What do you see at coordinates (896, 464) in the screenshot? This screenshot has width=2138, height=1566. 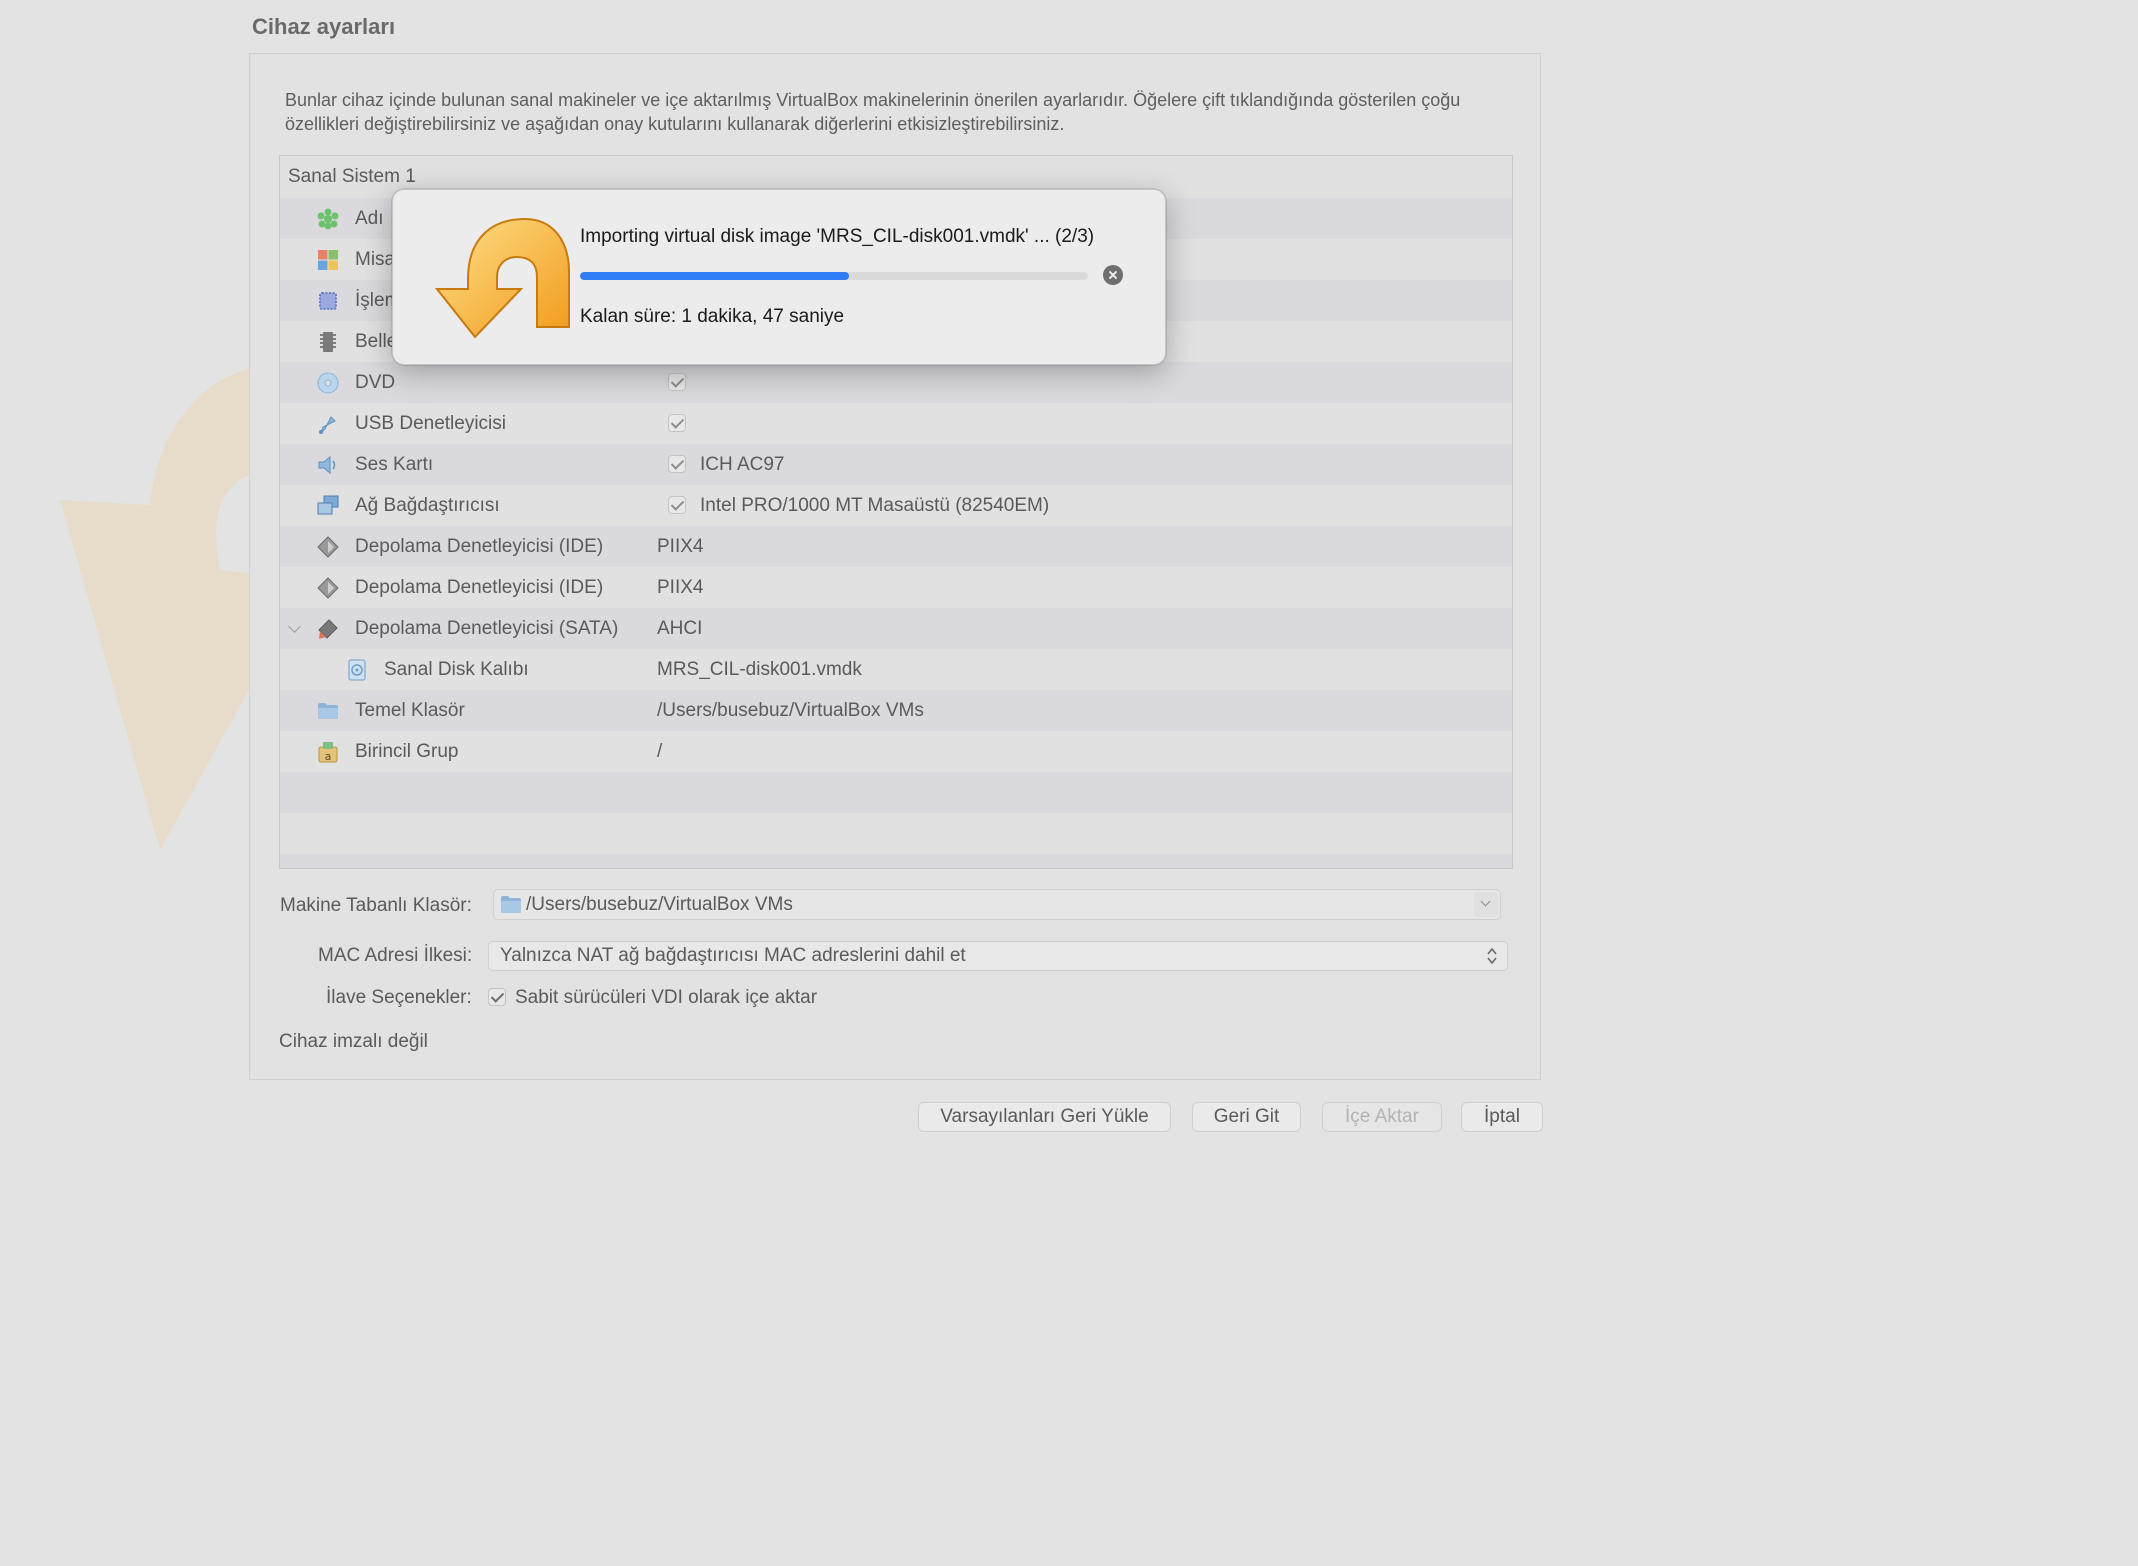 I see `tree-row: Ses Kartı ICH AC97` at bounding box center [896, 464].